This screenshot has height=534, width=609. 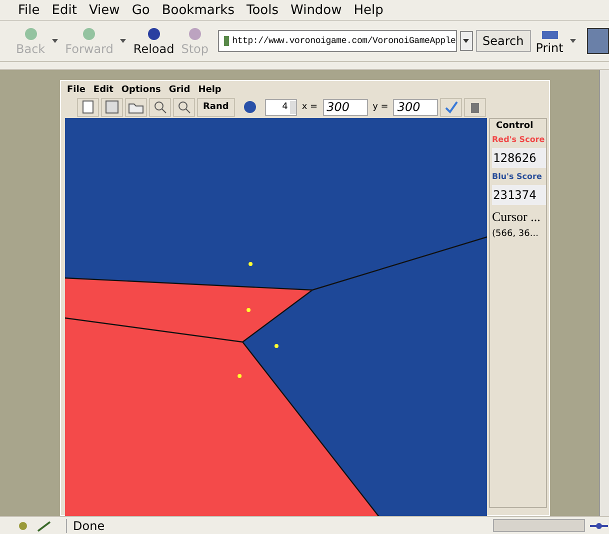 I want to click on checkmark-icon, so click(x=451, y=107).